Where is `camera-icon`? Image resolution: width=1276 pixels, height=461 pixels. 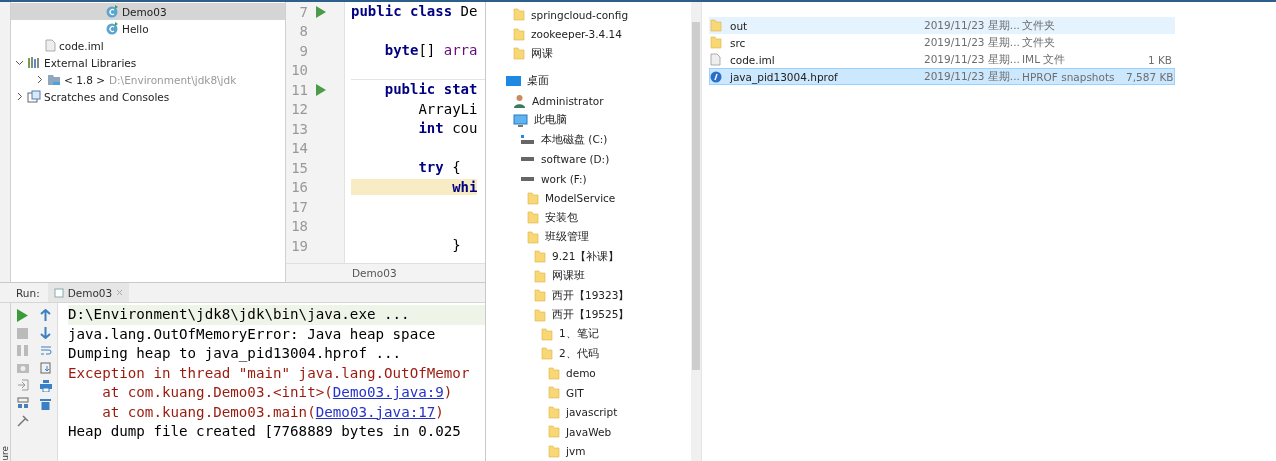 camera-icon is located at coordinates (22, 367).